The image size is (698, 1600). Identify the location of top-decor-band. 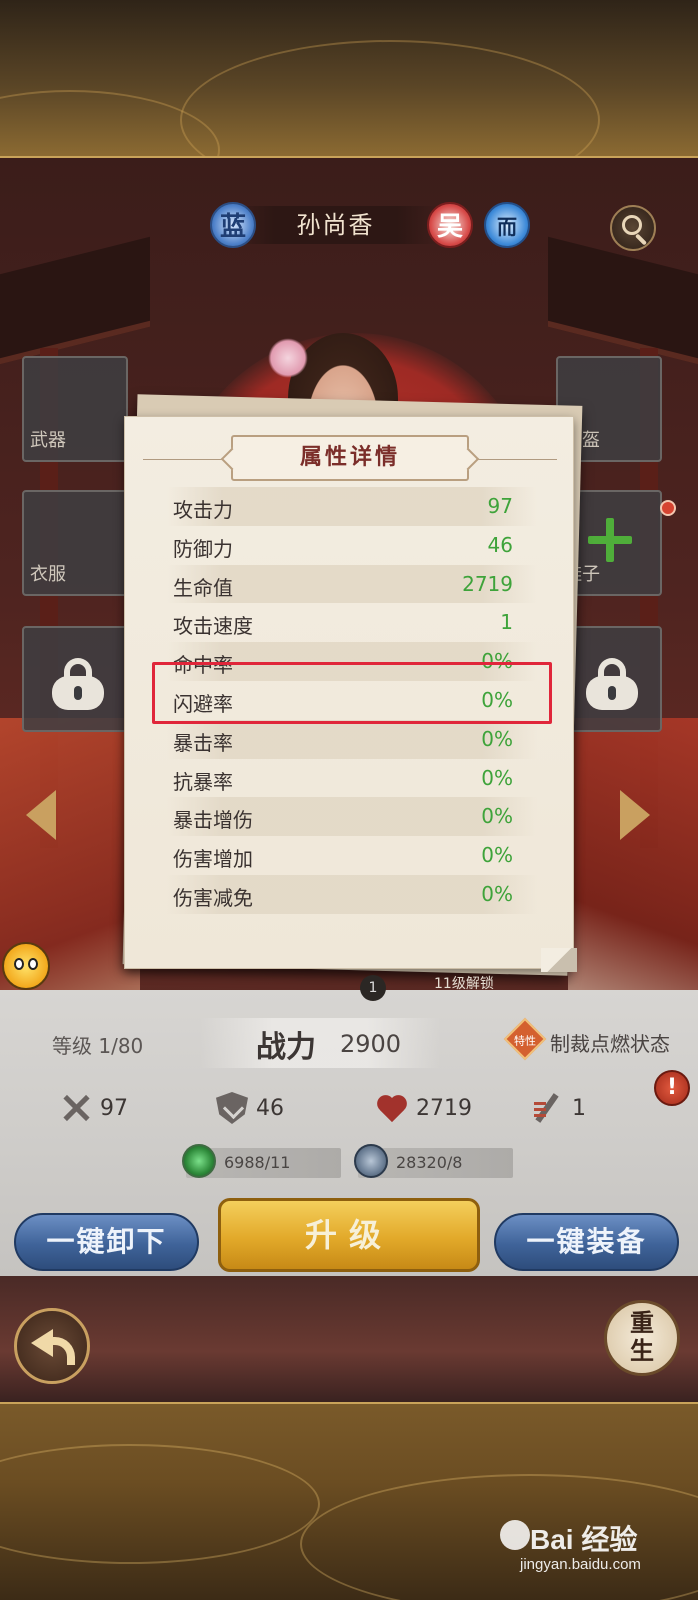
(349, 79).